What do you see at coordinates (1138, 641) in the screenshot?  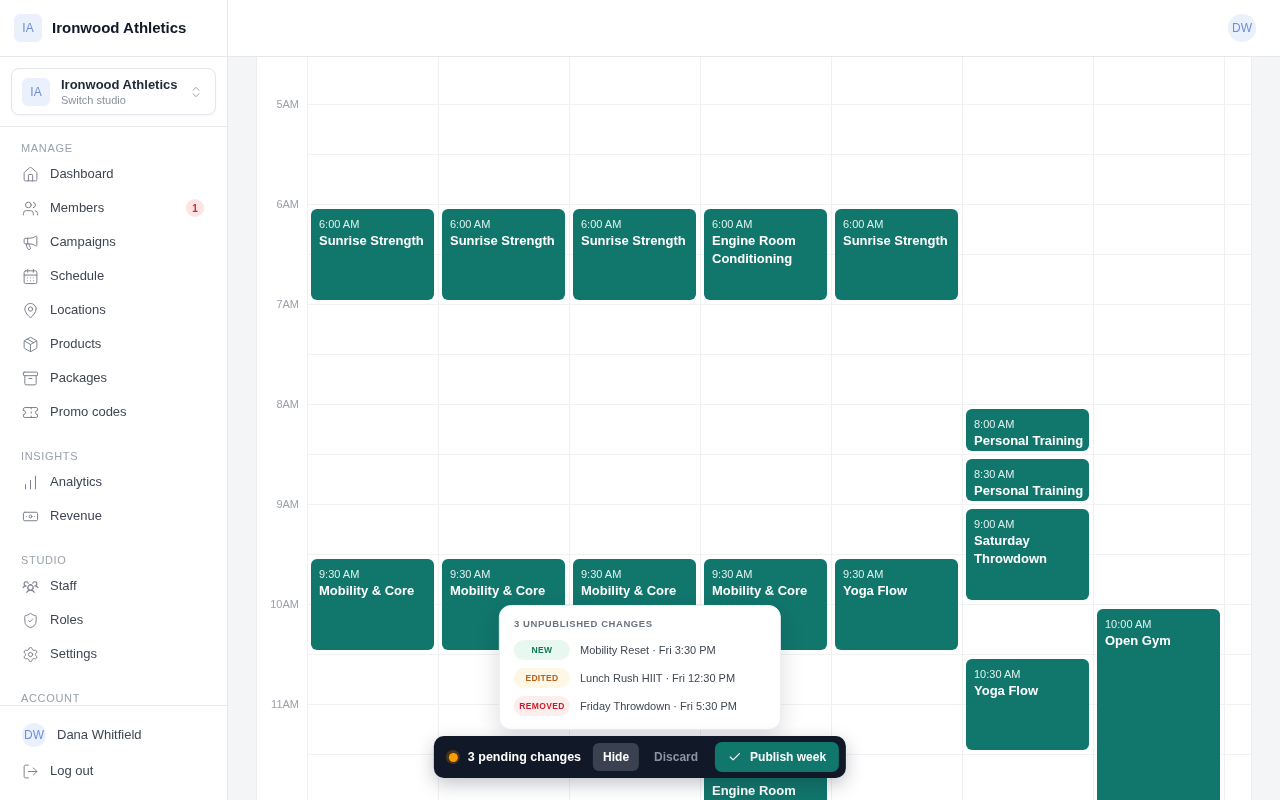 I see `event-title: Open Gym` at bounding box center [1138, 641].